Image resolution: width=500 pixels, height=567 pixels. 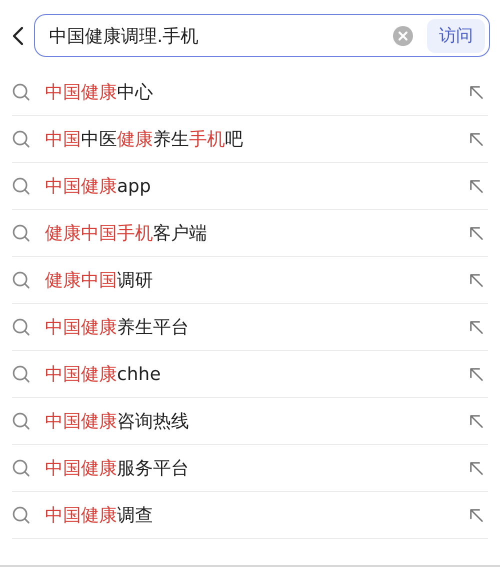 I want to click on suggestion-item: 中国健康养生平台, so click(x=257, y=327).